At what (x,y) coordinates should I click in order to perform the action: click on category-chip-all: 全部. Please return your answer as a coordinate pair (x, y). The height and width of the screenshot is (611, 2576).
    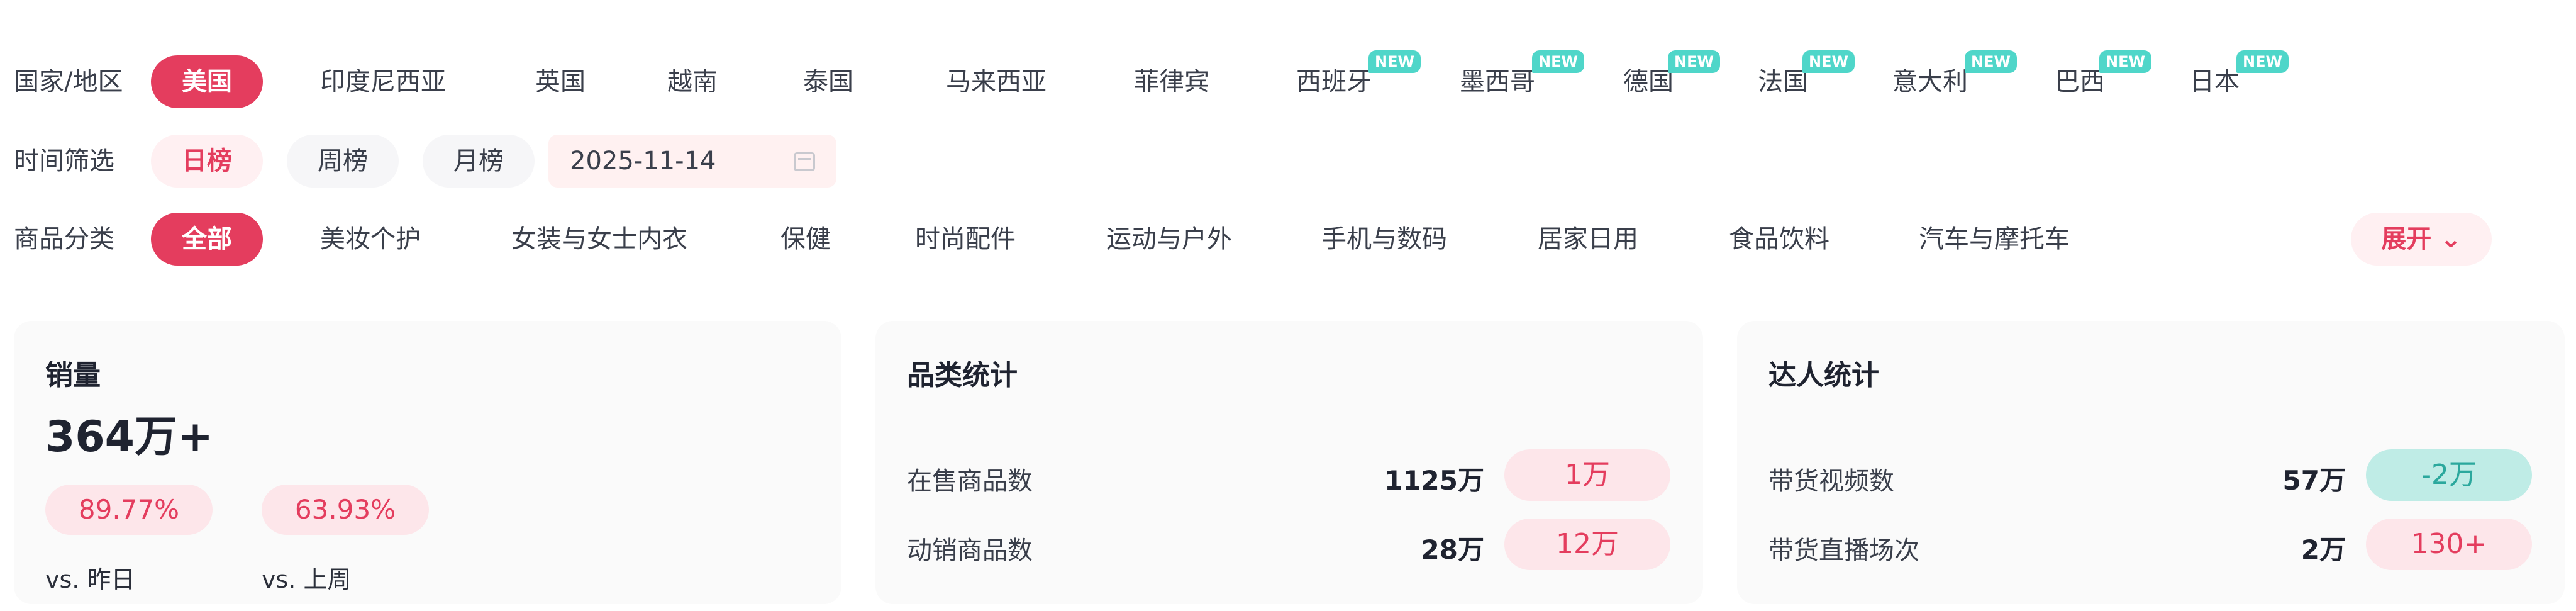
    Looking at the image, I should click on (207, 239).